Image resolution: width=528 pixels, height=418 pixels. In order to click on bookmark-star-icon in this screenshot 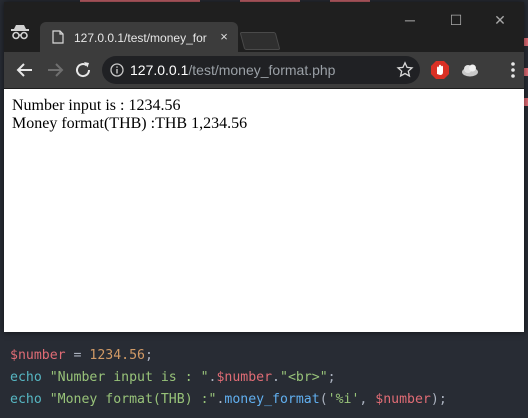, I will do `click(405, 70)`.